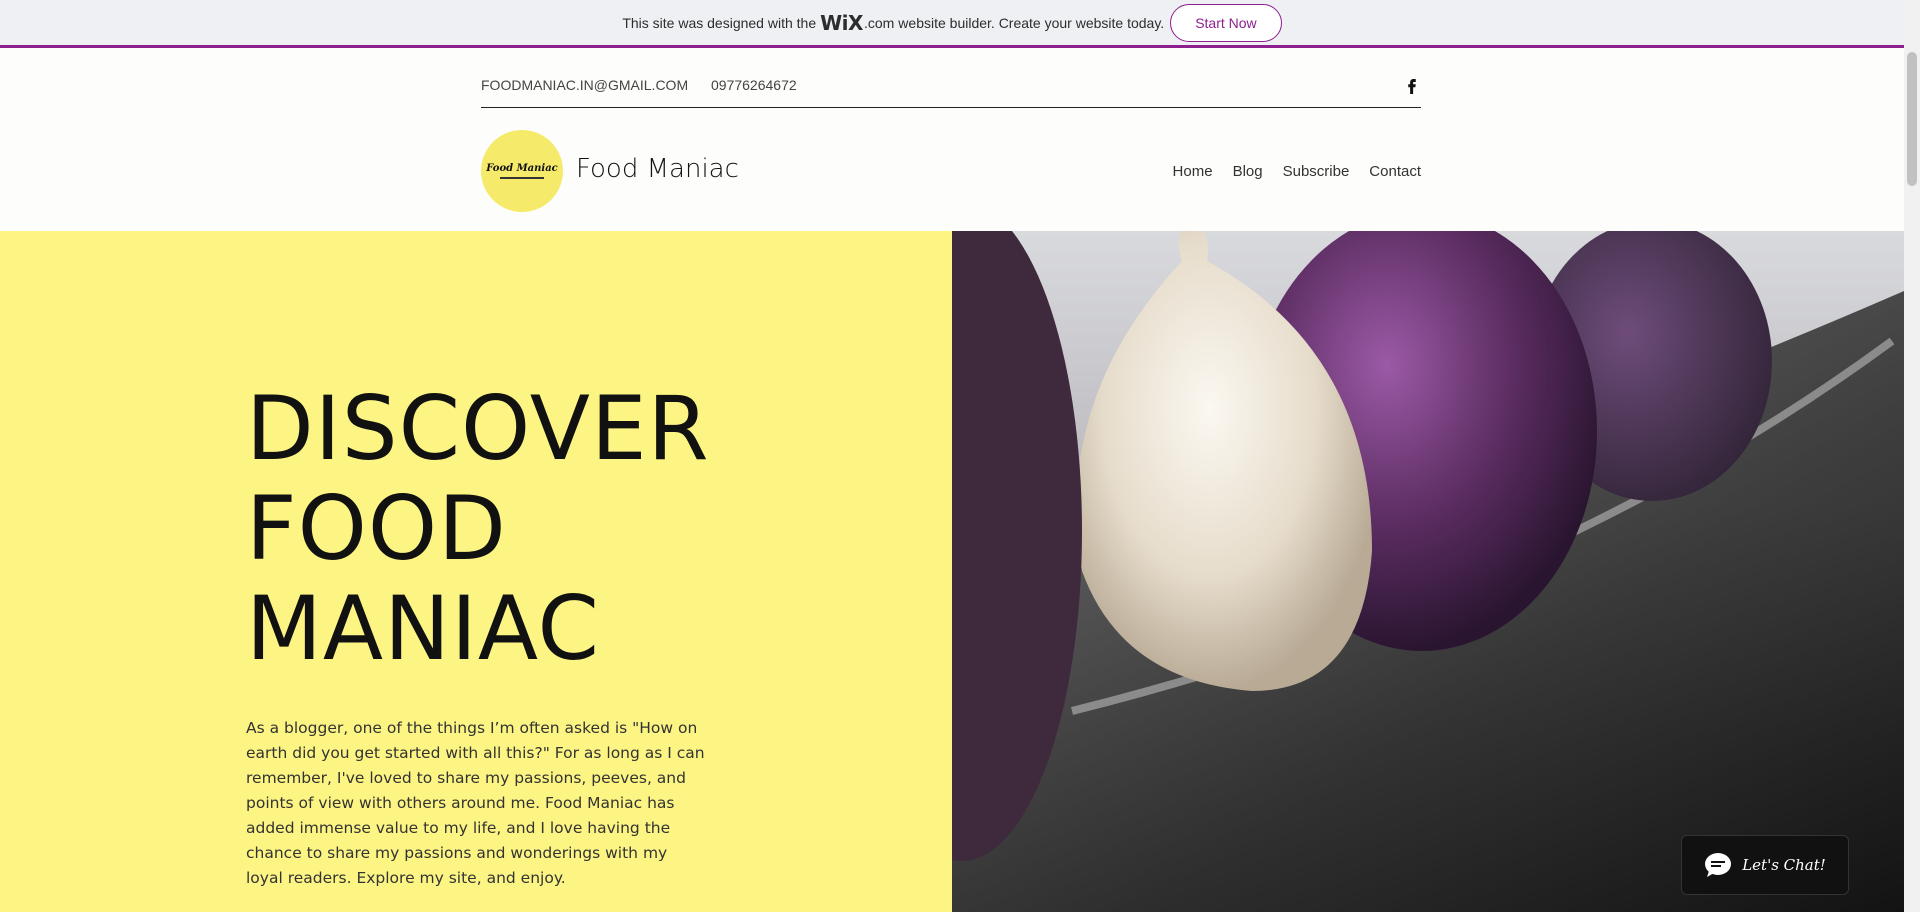  Describe the element at coordinates (1412, 85) in the screenshot. I see `facebook-icon` at that location.